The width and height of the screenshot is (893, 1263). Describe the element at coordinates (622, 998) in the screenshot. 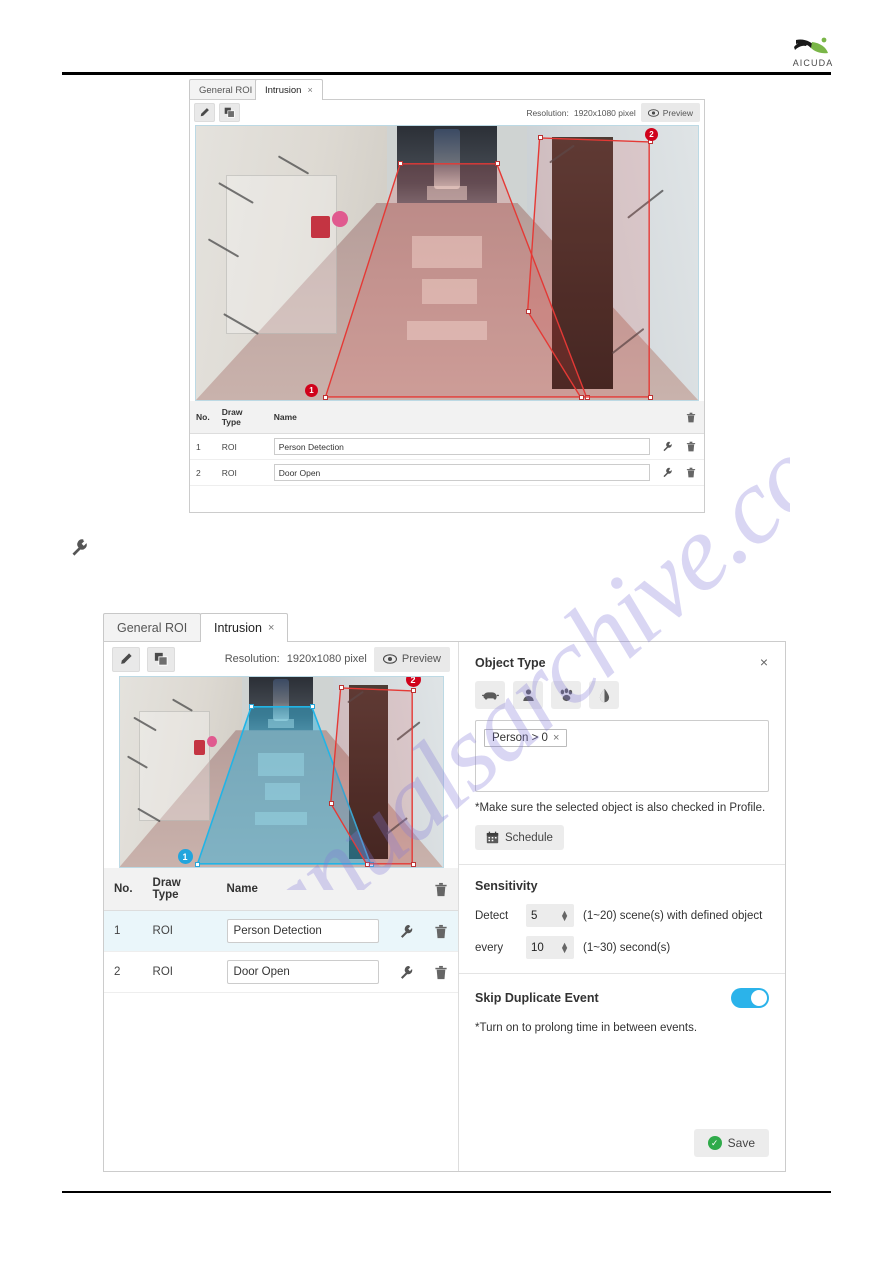

I see `skip-duplicate-row: Skip Duplicate Event` at that location.